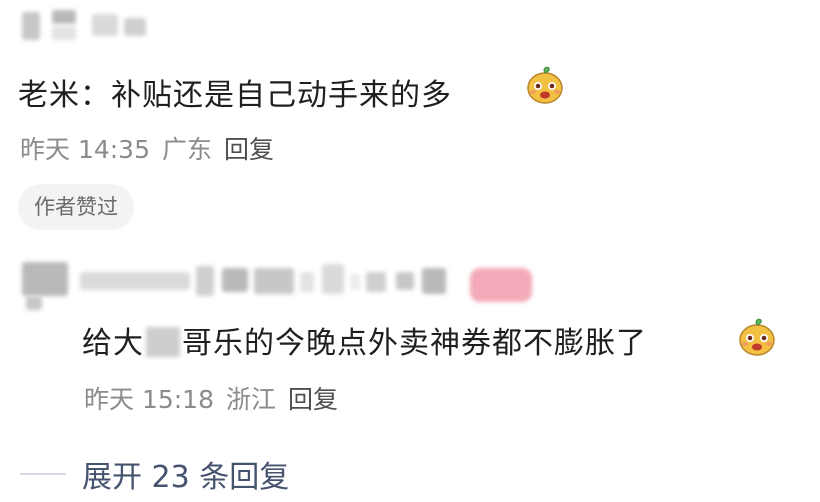 This screenshot has height=502, width=820. I want to click on comment-location: 广东, so click(187, 149).